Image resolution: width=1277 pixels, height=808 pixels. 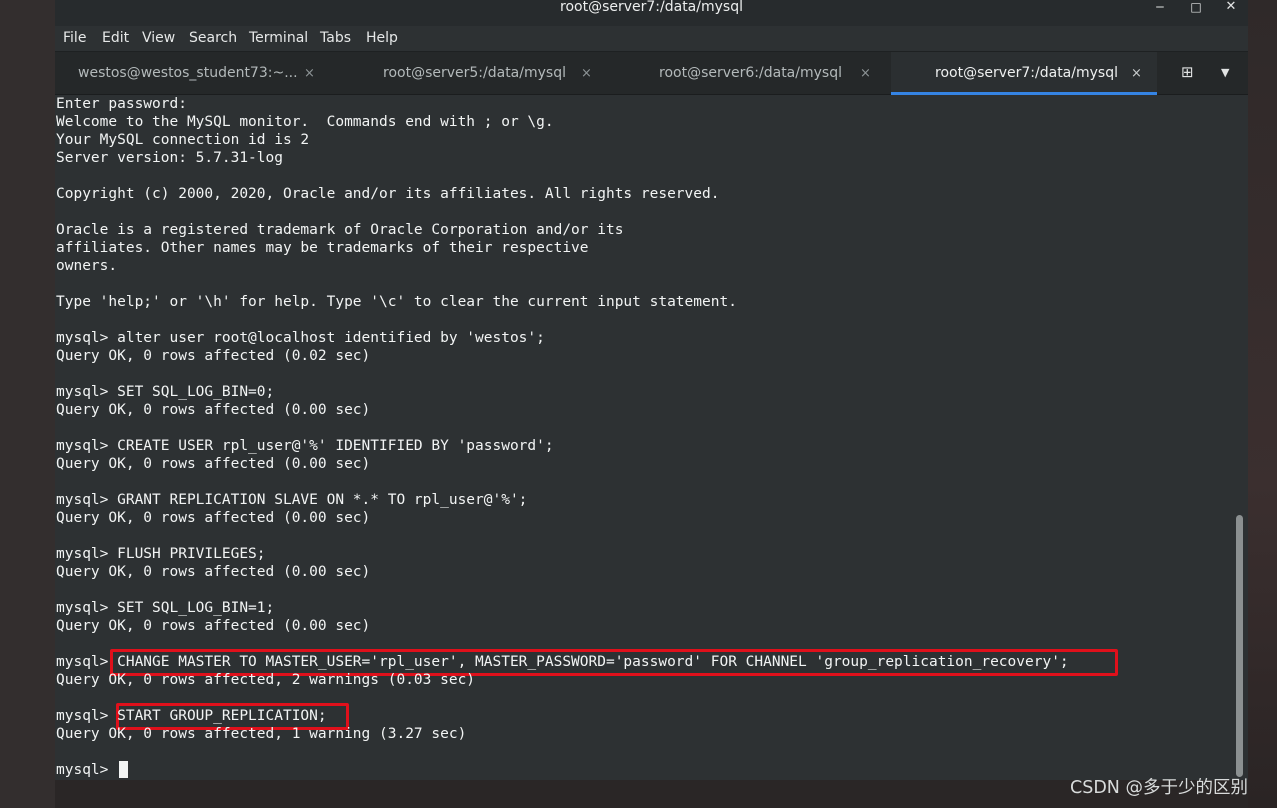 I want to click on terminal-line: Your MySQL connection id is 2, so click(x=183, y=140).